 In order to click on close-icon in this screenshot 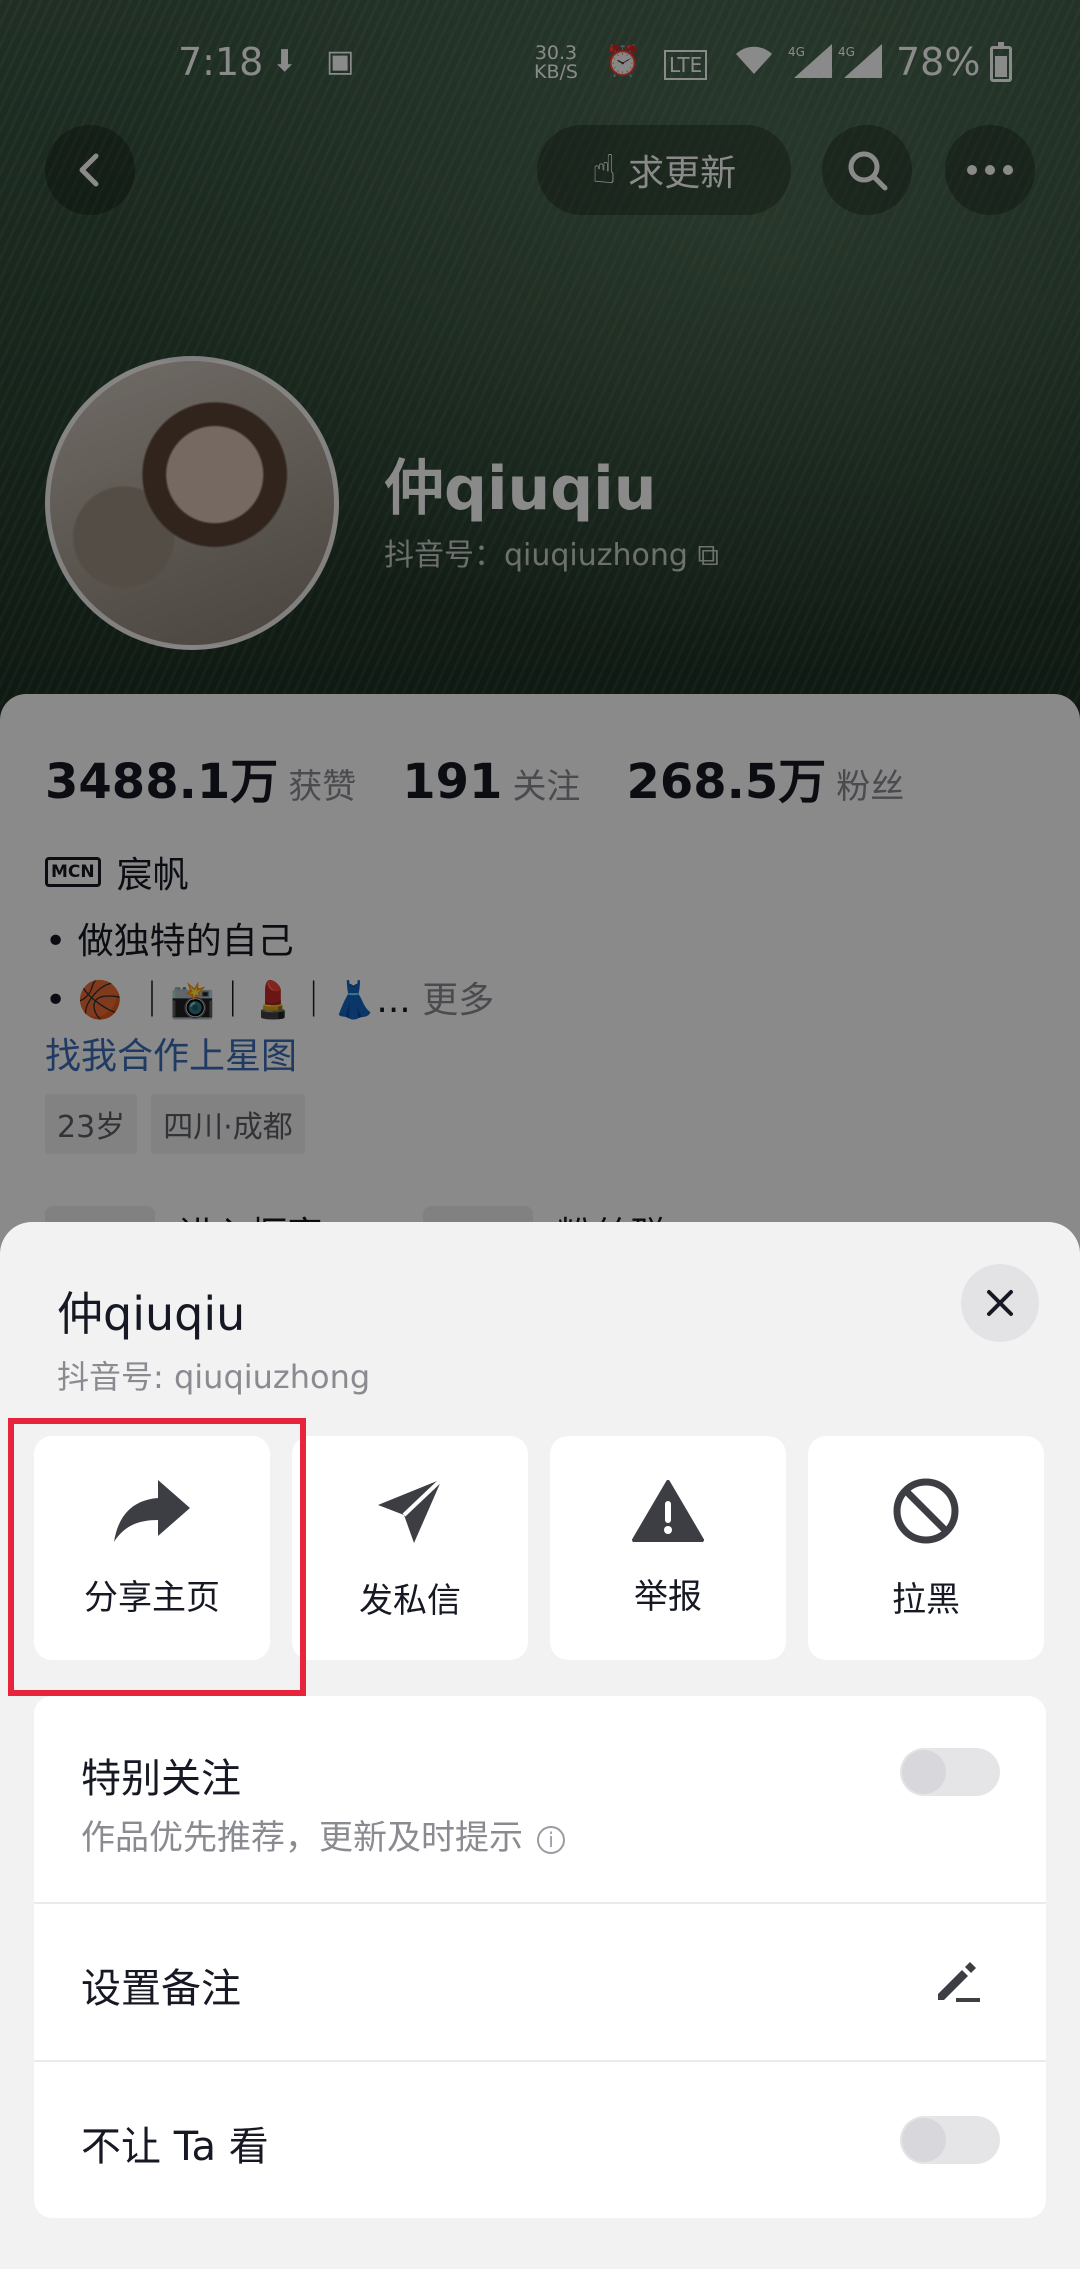, I will do `click(1000, 1303)`.